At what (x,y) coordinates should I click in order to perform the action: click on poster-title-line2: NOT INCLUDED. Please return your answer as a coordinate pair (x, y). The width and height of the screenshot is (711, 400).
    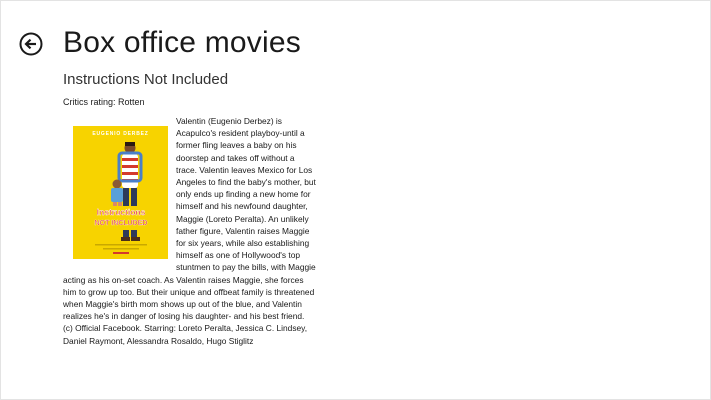
    Looking at the image, I should click on (121, 223).